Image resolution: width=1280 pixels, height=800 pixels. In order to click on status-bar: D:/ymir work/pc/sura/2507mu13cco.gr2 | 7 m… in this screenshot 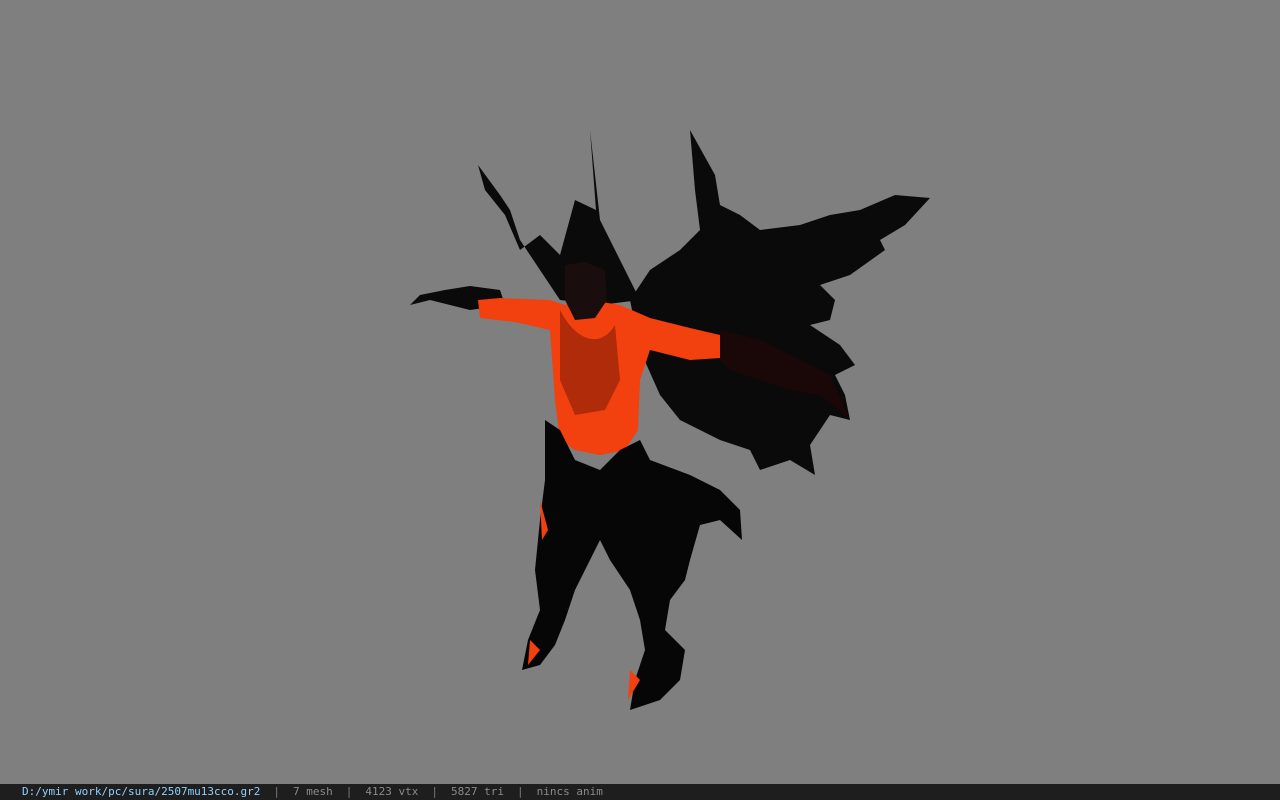, I will do `click(640, 792)`.